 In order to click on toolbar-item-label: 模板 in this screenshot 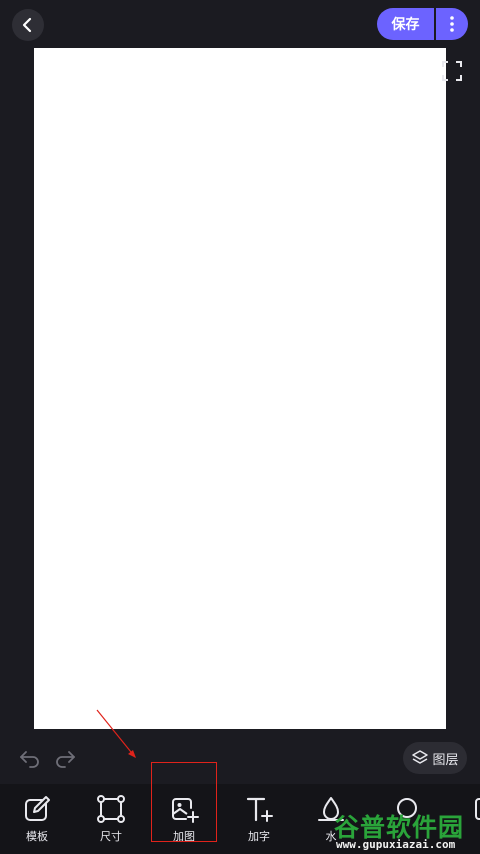, I will do `click(37, 836)`.